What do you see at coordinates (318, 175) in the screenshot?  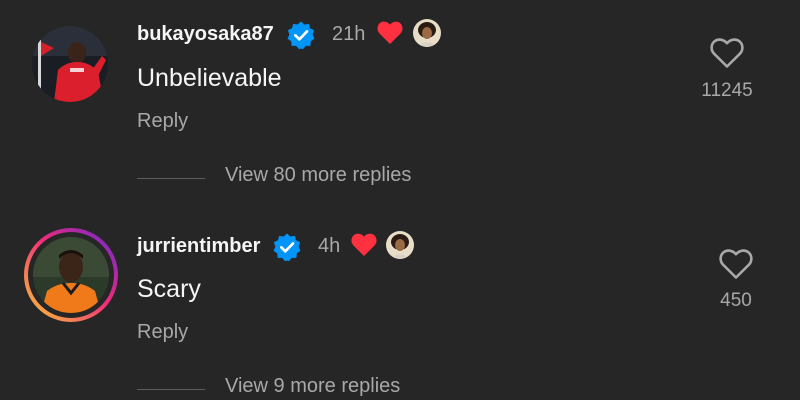 I see `view-replies-label: View 80 more replies` at bounding box center [318, 175].